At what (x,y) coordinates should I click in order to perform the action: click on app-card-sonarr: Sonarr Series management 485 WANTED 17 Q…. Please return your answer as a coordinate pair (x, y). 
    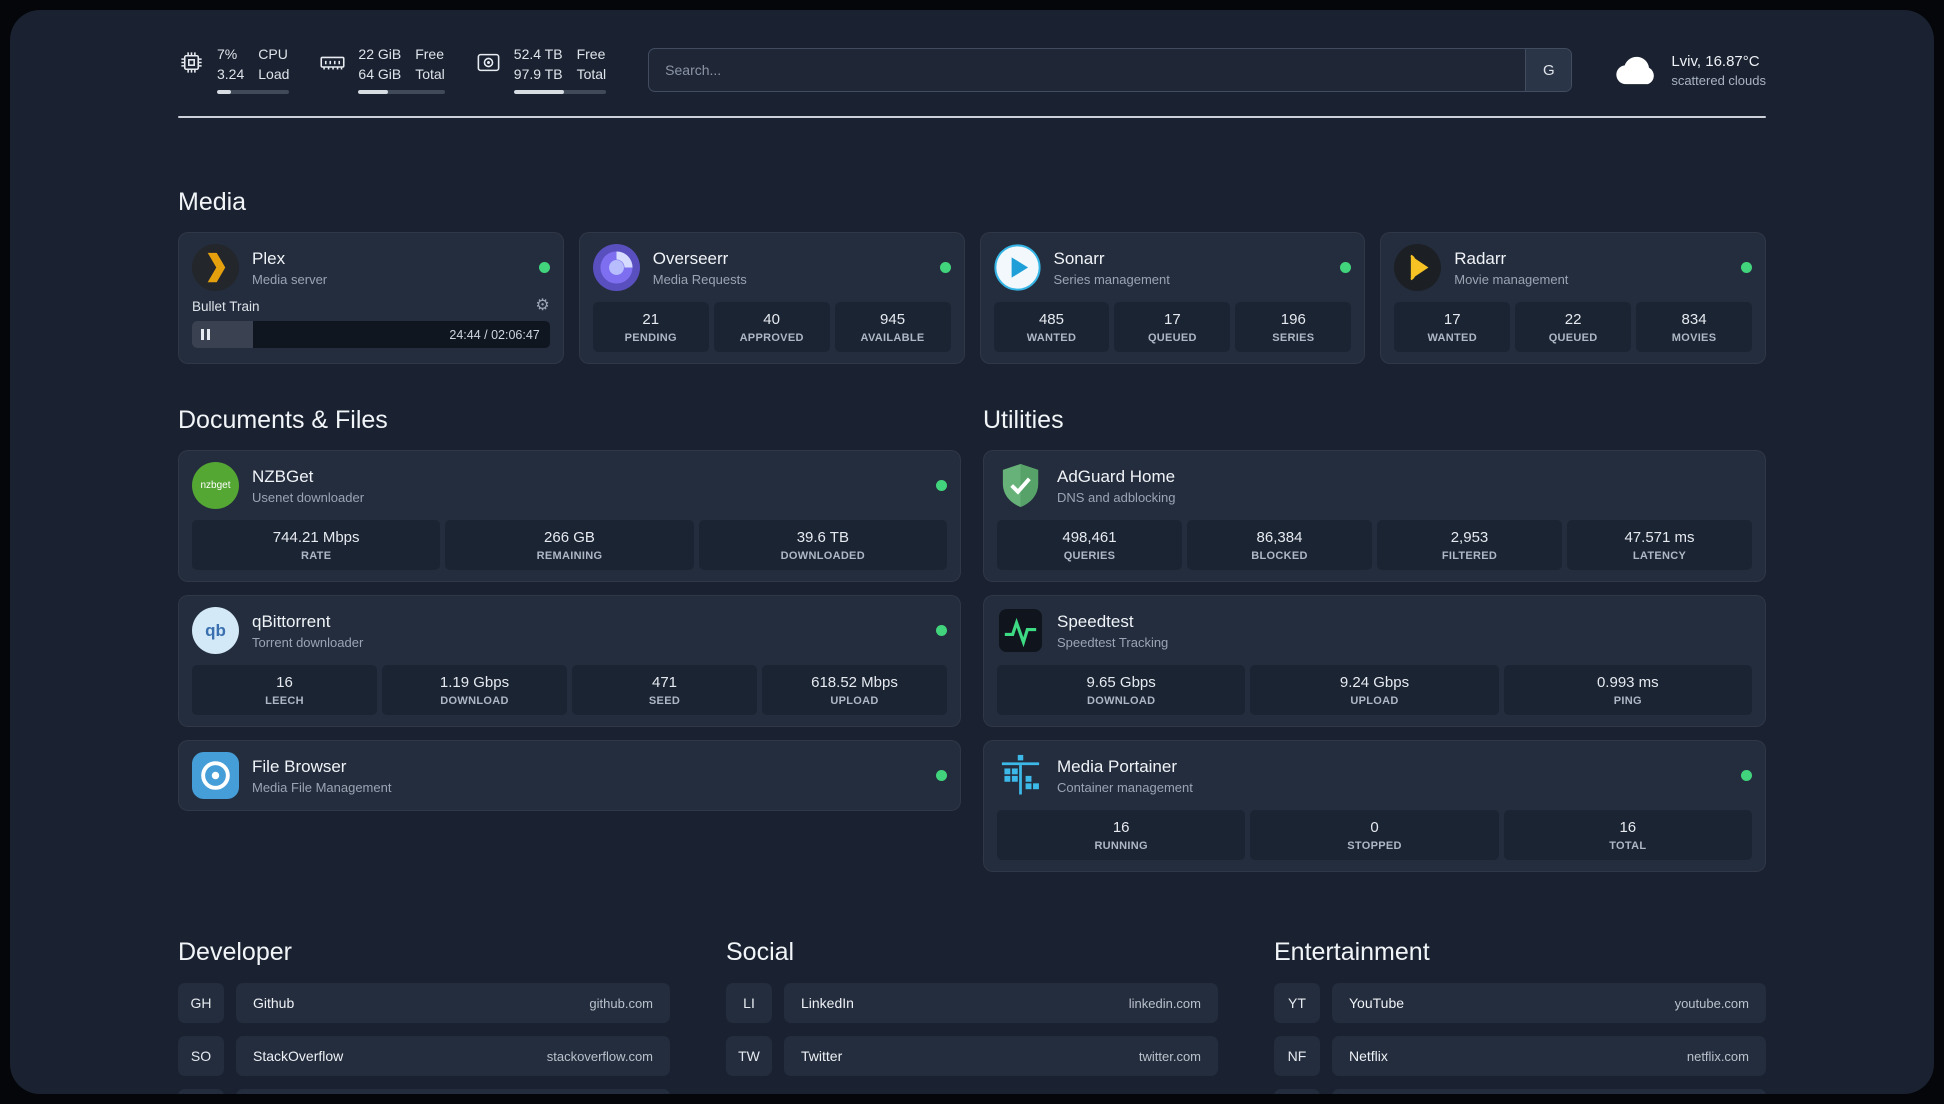
    Looking at the image, I should click on (1172, 298).